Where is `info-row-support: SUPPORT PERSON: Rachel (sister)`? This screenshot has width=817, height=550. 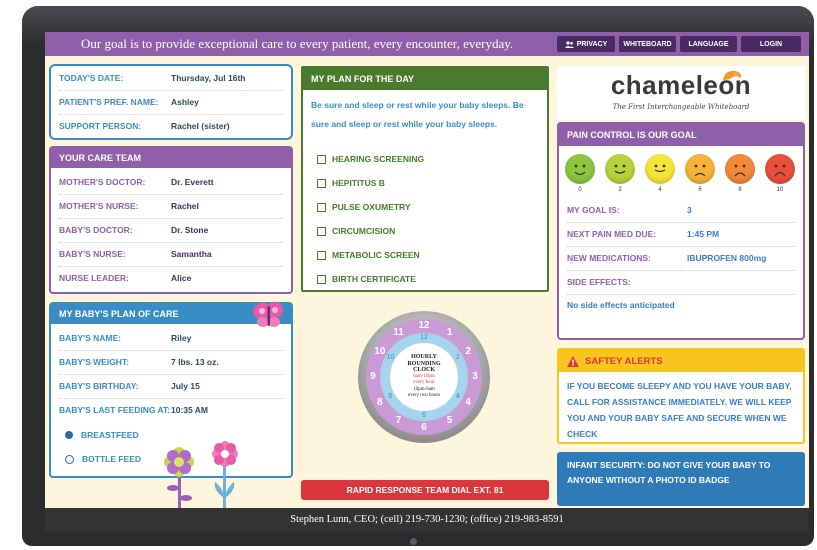 info-row-support: SUPPORT PERSON: Rachel (sister) is located at coordinates (171, 126).